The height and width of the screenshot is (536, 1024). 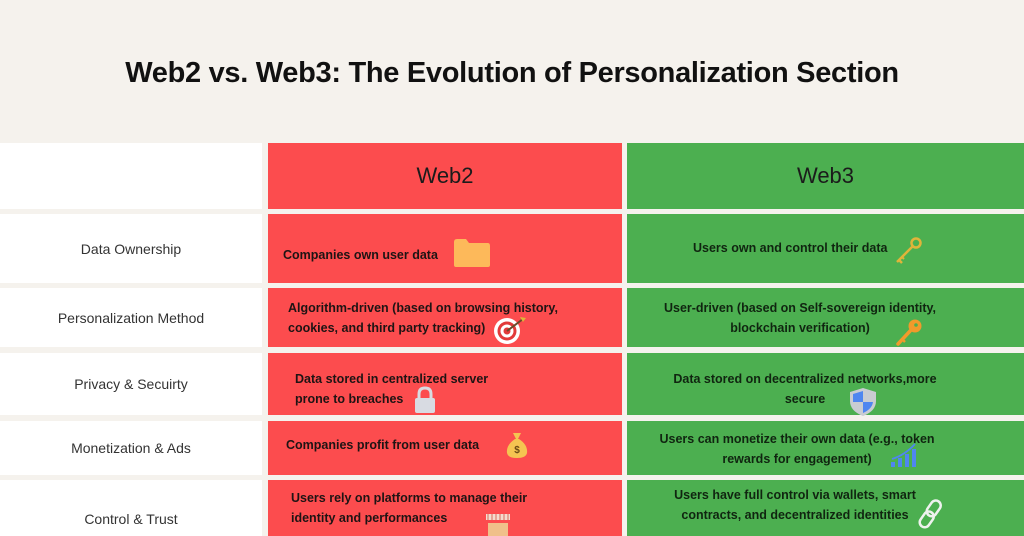 I want to click on row-label-control-trust: Control & Trust, so click(x=131, y=508).